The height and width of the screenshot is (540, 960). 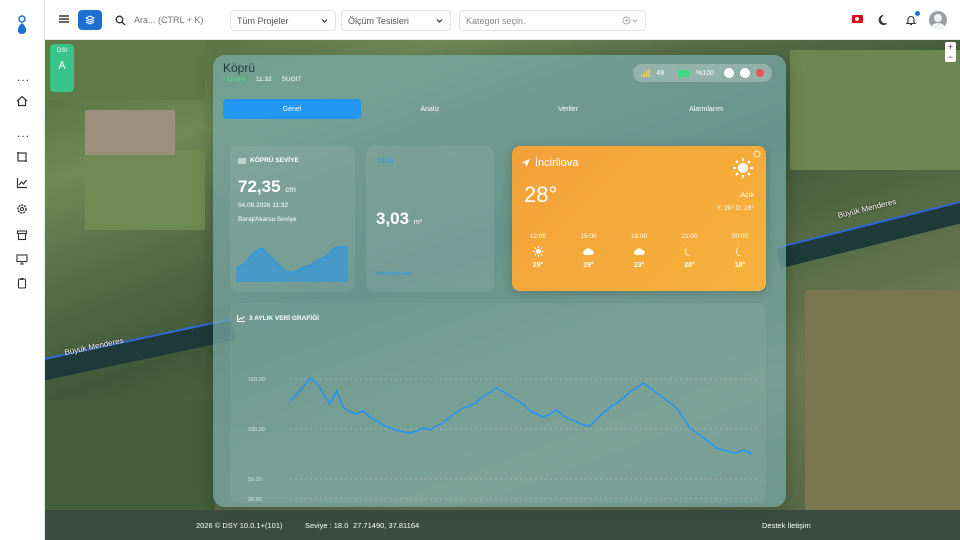 I want to click on language-flag-icon, so click(x=857, y=19).